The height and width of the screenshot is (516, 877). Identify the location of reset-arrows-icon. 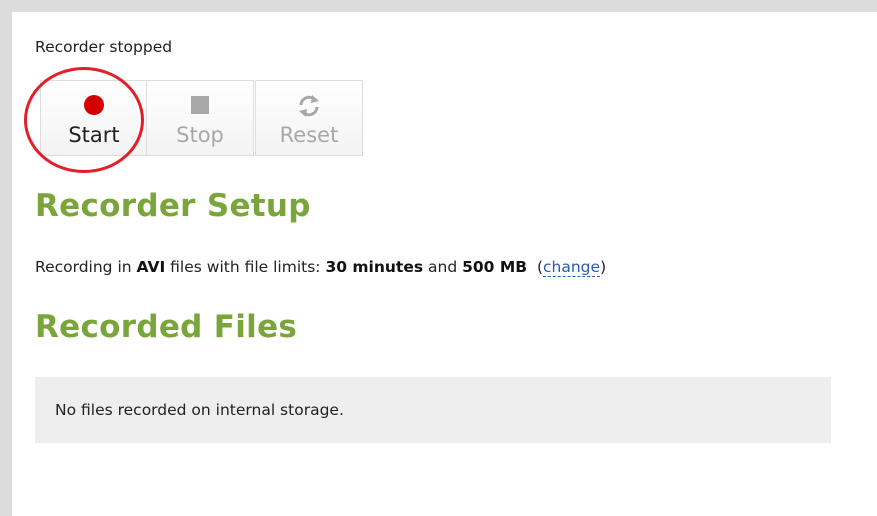
(309, 106).